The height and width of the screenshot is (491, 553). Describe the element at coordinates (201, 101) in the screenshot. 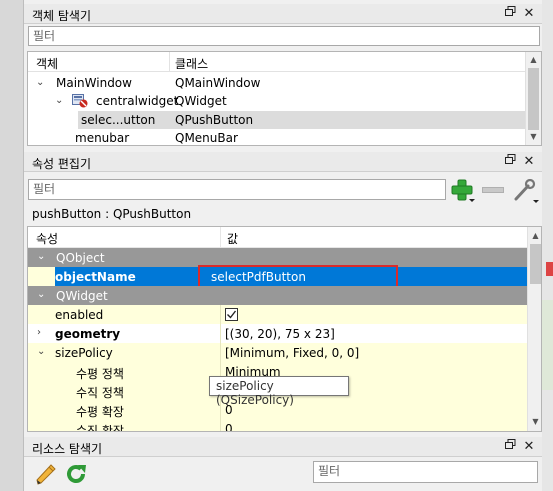

I see `class-name: QWidget` at that location.